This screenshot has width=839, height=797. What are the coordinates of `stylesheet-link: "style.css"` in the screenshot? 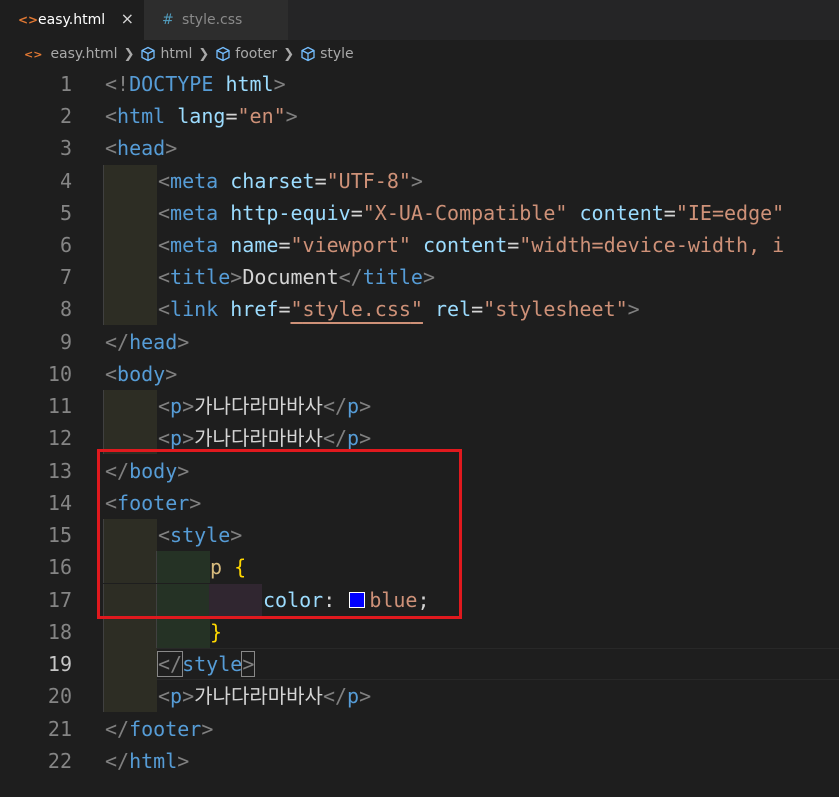 It's located at (356, 309).